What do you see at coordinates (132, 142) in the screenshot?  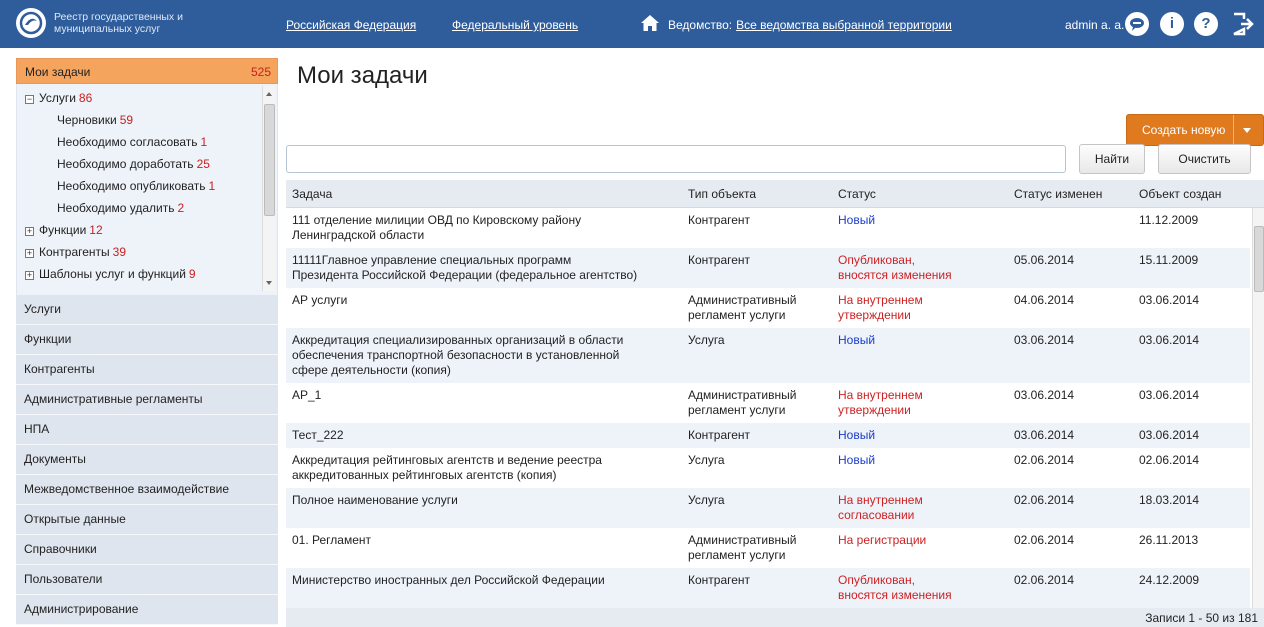 I see `tree-item-to-approve: Необходимо согласовать 1` at bounding box center [132, 142].